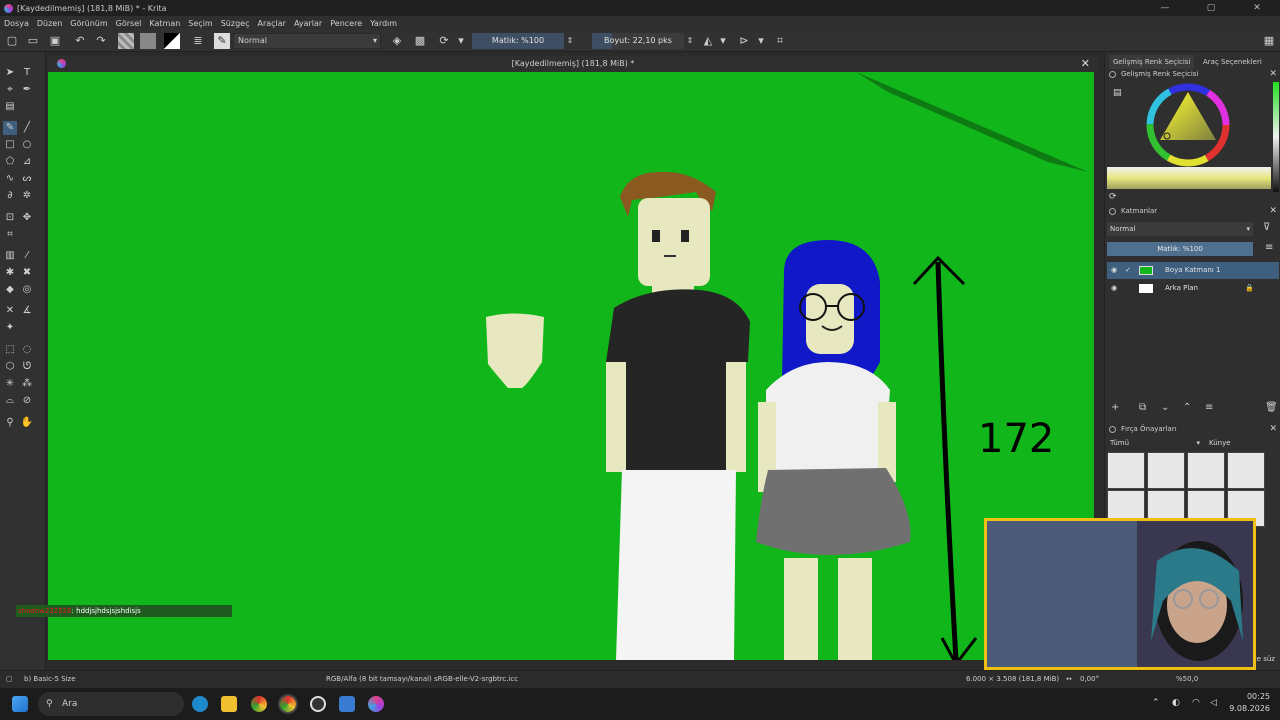 The height and width of the screenshot is (720, 1280). I want to click on move-up-icon: ⌃, so click(1187, 407).